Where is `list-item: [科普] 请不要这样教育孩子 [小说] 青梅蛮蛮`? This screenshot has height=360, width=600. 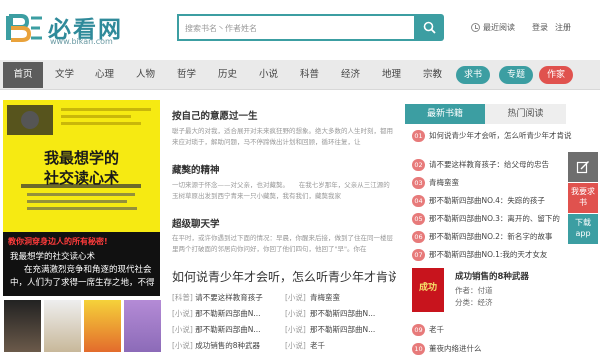
list-item: [科普] 请不要这样教育孩子 [小说] 青梅蛮蛮 is located at coordinates (286, 299).